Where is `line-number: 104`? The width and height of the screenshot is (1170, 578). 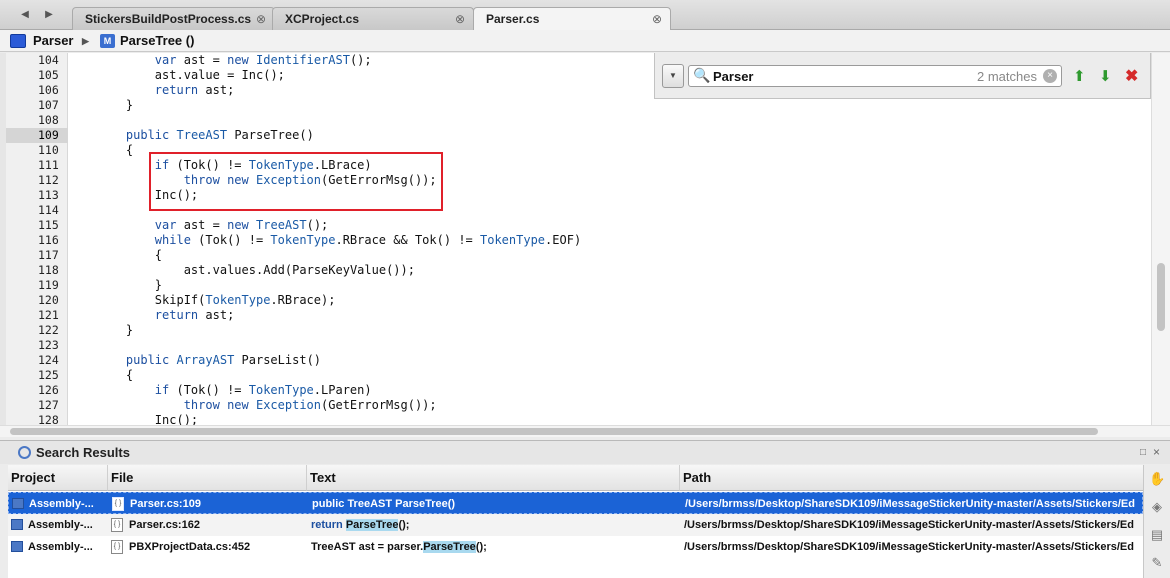 line-number: 104 is located at coordinates (48, 60).